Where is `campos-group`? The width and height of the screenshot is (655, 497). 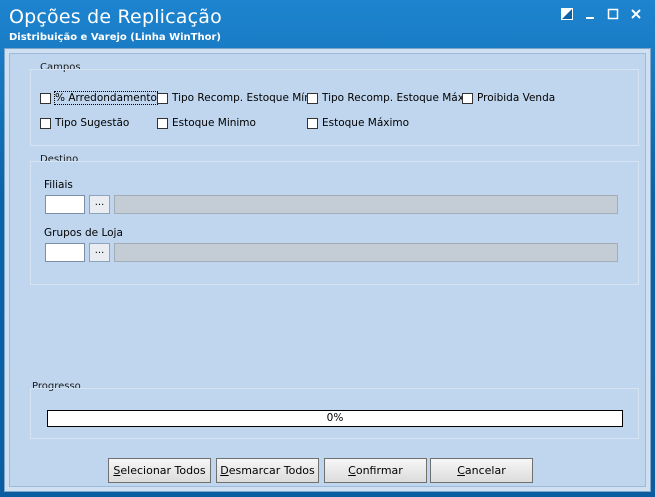
campos-group is located at coordinates (334, 107).